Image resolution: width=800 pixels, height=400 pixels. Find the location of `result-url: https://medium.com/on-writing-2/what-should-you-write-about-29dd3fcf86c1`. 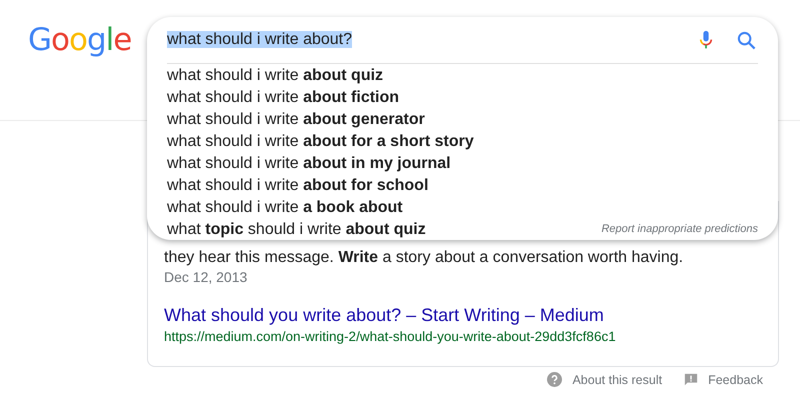

result-url: https://medium.com/on-writing-2/what-should-you-write-about-29dd3fcf86c1 is located at coordinates (390, 337).